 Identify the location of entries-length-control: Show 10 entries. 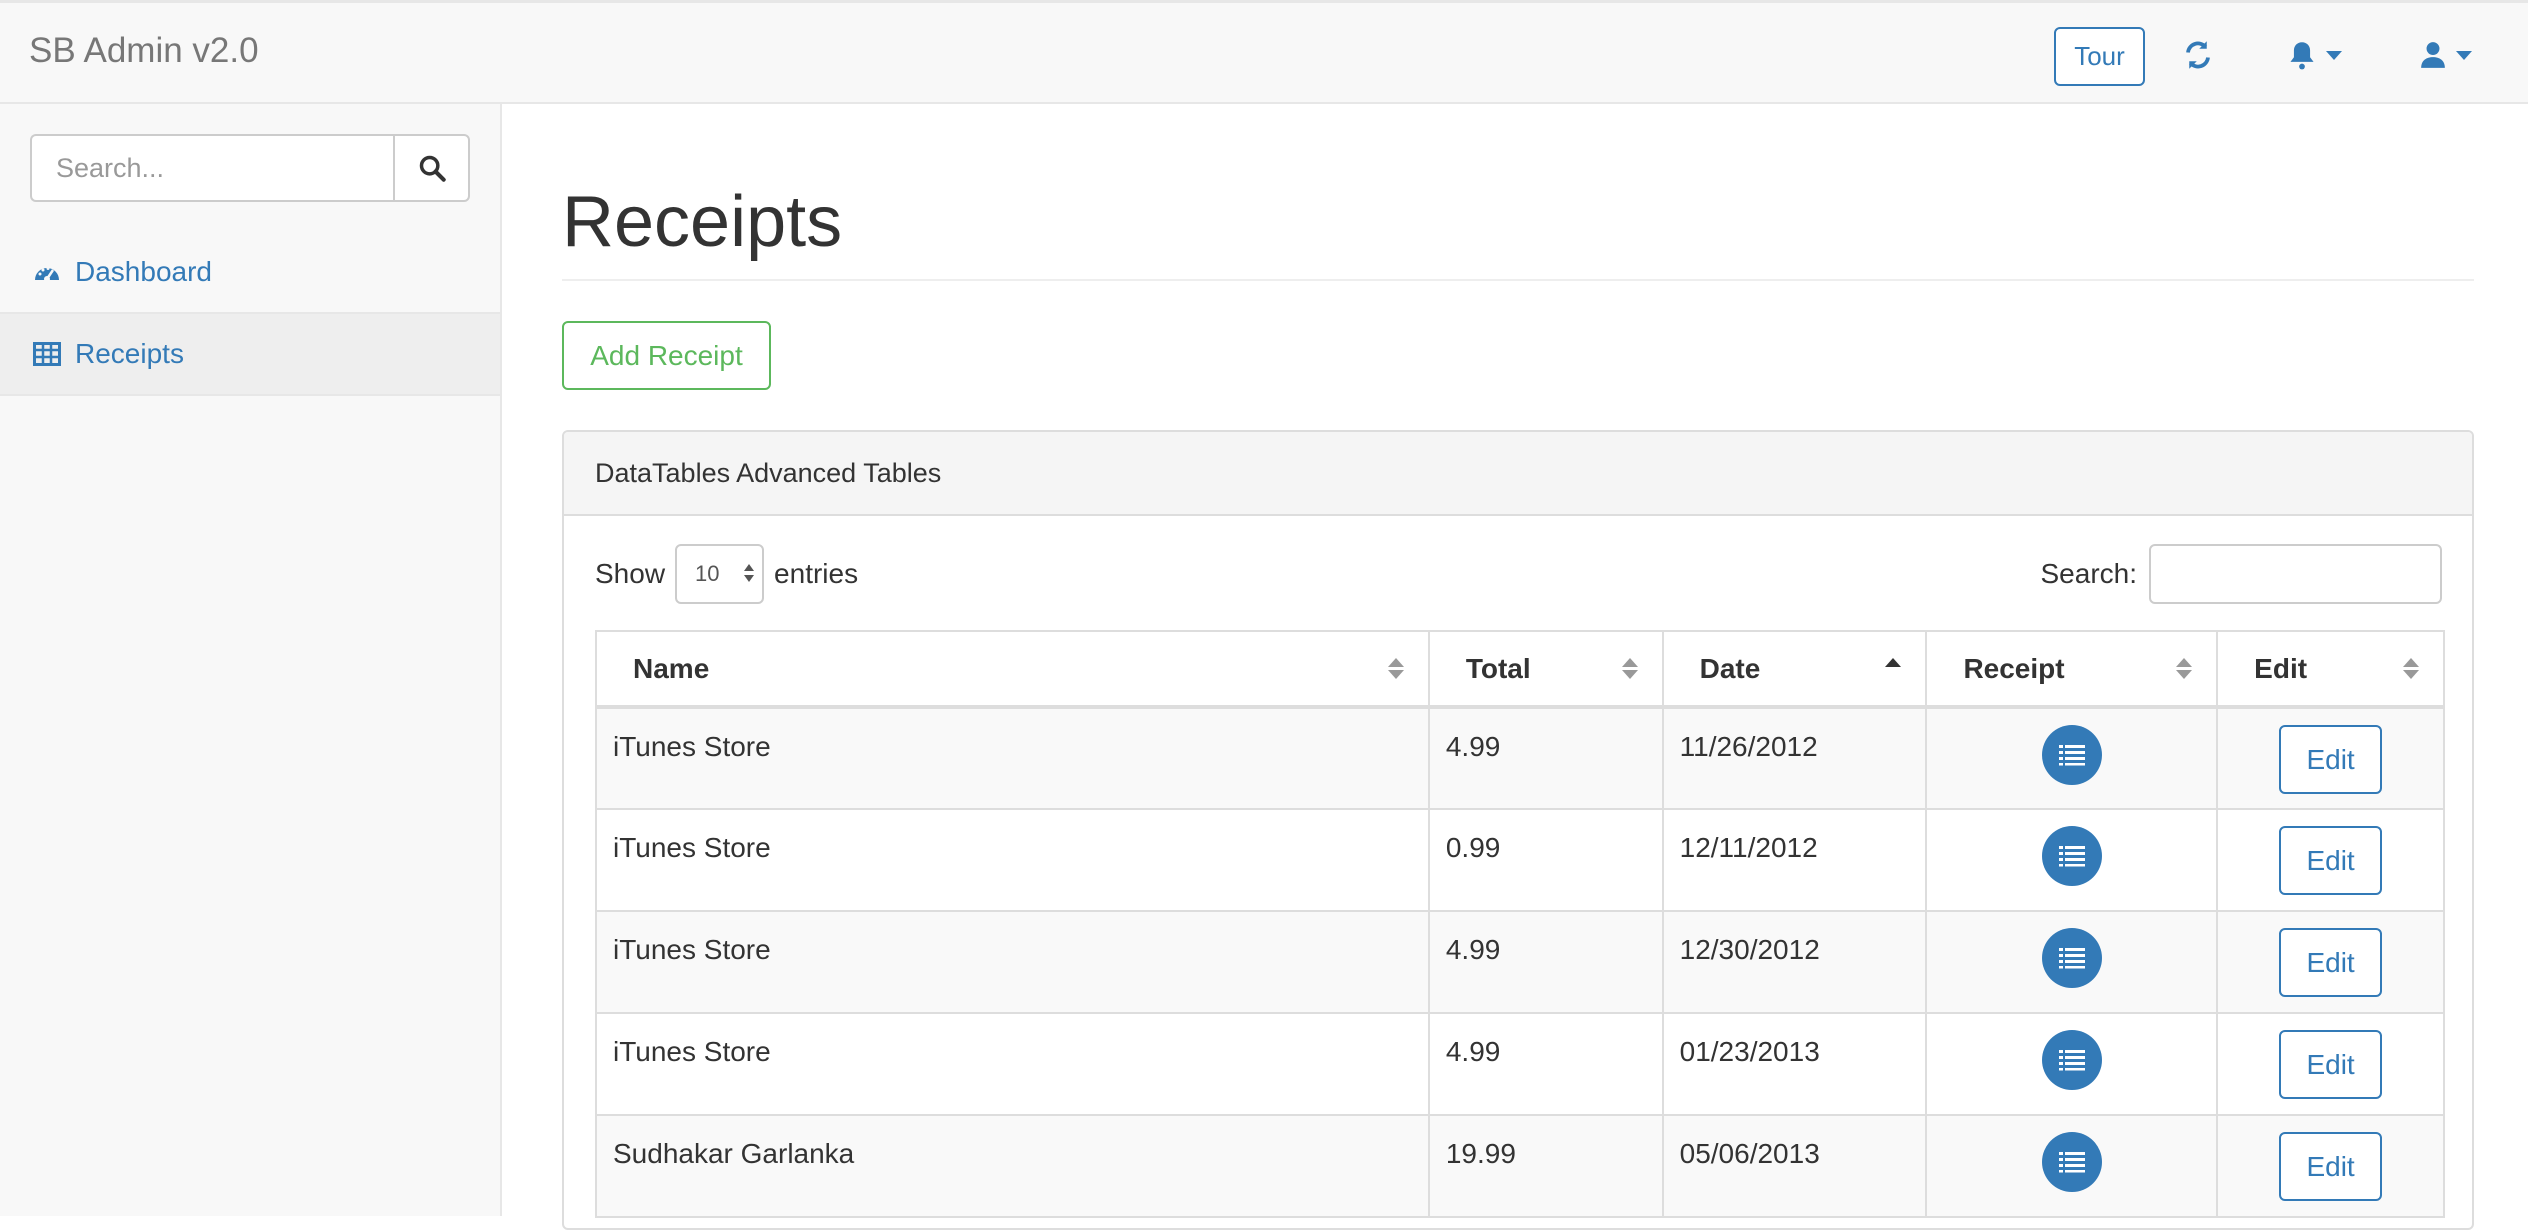
(726, 574).